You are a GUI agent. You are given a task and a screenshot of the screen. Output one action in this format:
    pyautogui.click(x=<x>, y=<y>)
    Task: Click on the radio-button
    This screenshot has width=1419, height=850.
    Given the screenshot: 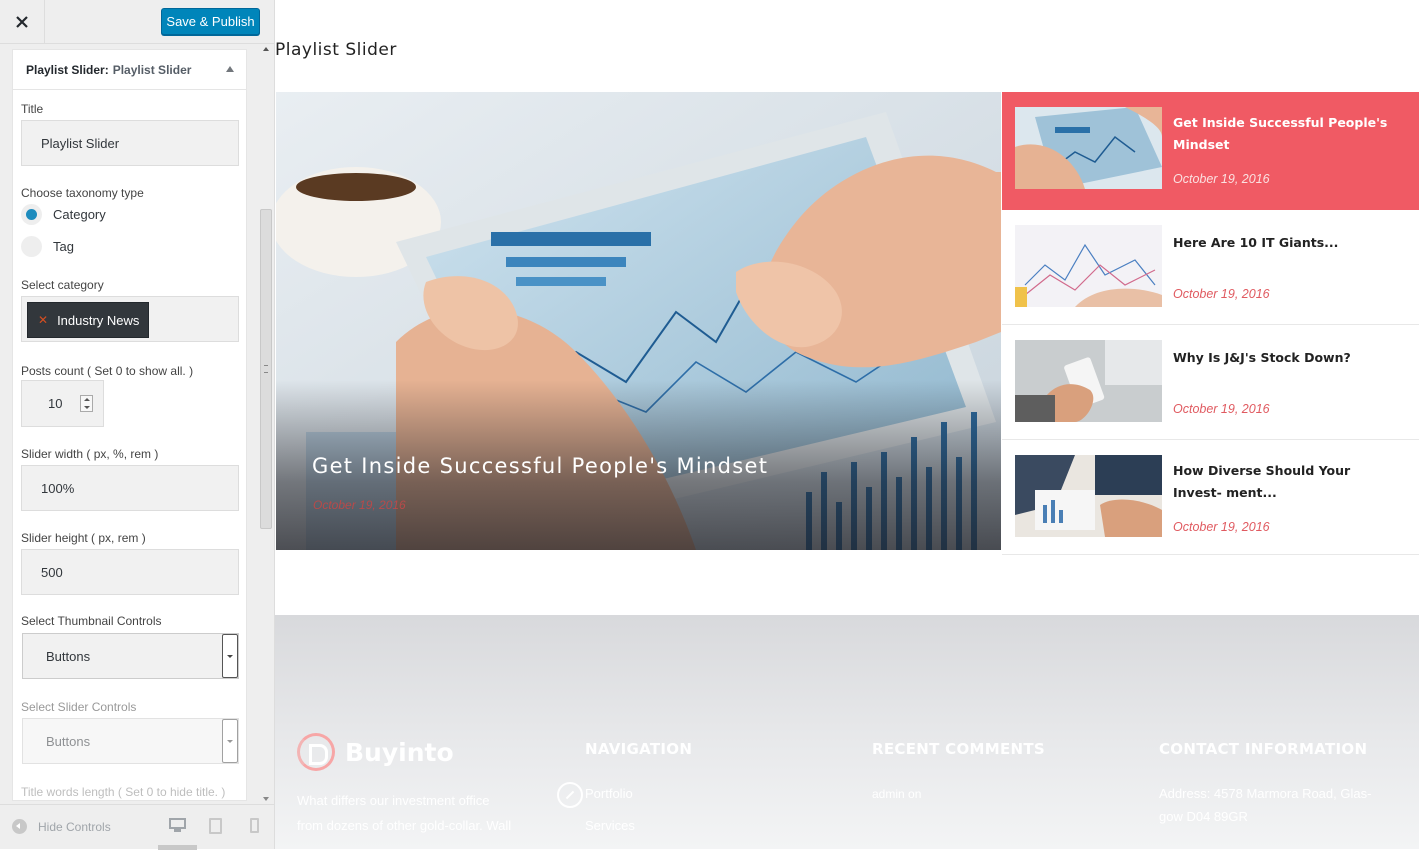 What is the action you would take?
    pyautogui.click(x=31, y=246)
    